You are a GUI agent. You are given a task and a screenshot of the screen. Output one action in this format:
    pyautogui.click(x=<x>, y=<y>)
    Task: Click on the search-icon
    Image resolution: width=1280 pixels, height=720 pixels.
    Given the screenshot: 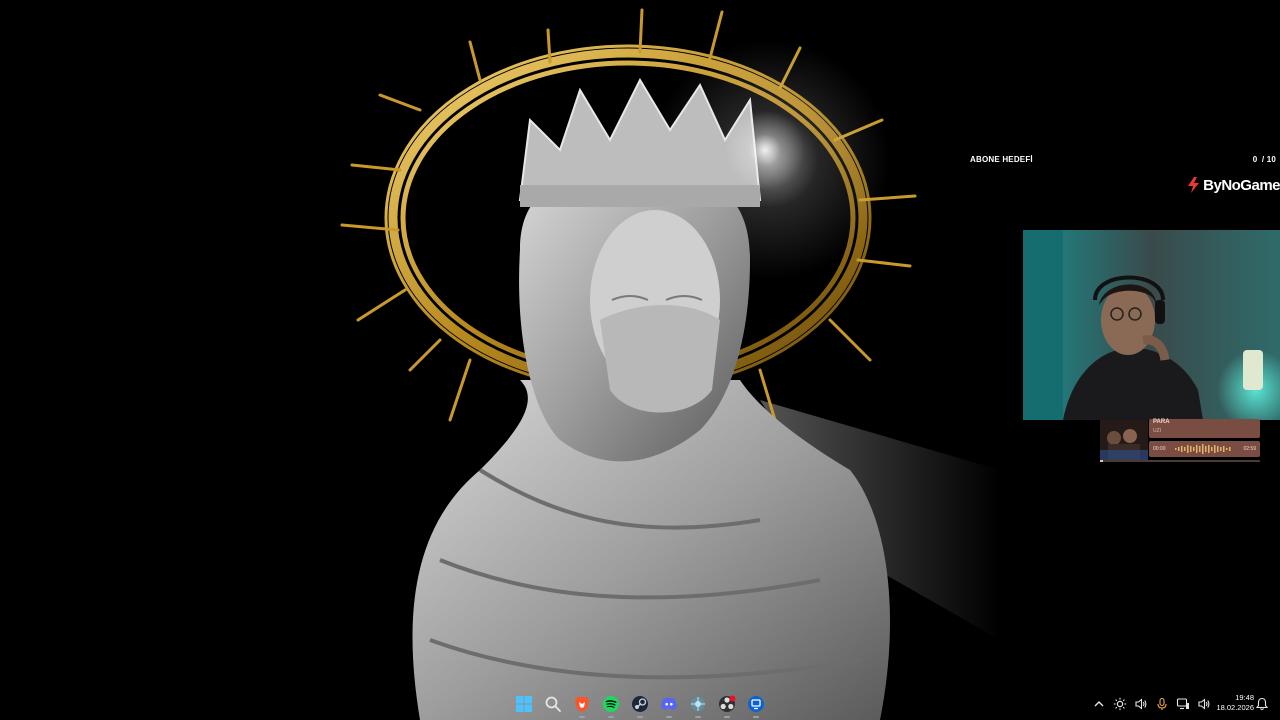 What is the action you would take?
    pyautogui.click(x=553, y=704)
    